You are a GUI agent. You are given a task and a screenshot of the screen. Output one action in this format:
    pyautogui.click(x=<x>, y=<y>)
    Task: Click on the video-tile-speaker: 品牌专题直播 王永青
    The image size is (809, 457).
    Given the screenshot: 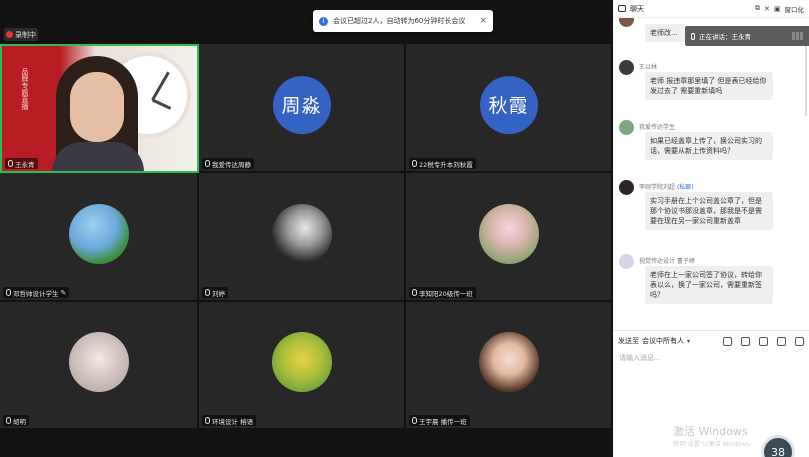 What is the action you would take?
    pyautogui.click(x=99, y=108)
    